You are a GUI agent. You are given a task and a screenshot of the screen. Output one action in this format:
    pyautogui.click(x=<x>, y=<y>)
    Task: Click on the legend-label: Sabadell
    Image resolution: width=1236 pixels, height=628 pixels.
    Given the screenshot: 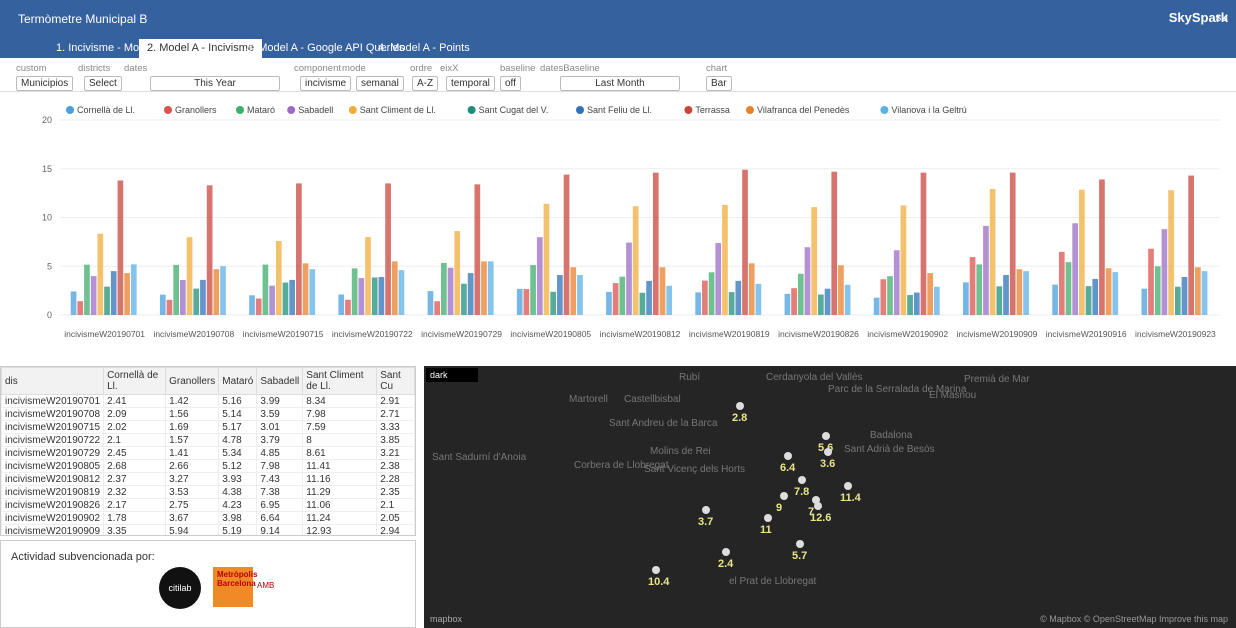 What is the action you would take?
    pyautogui.click(x=315, y=110)
    